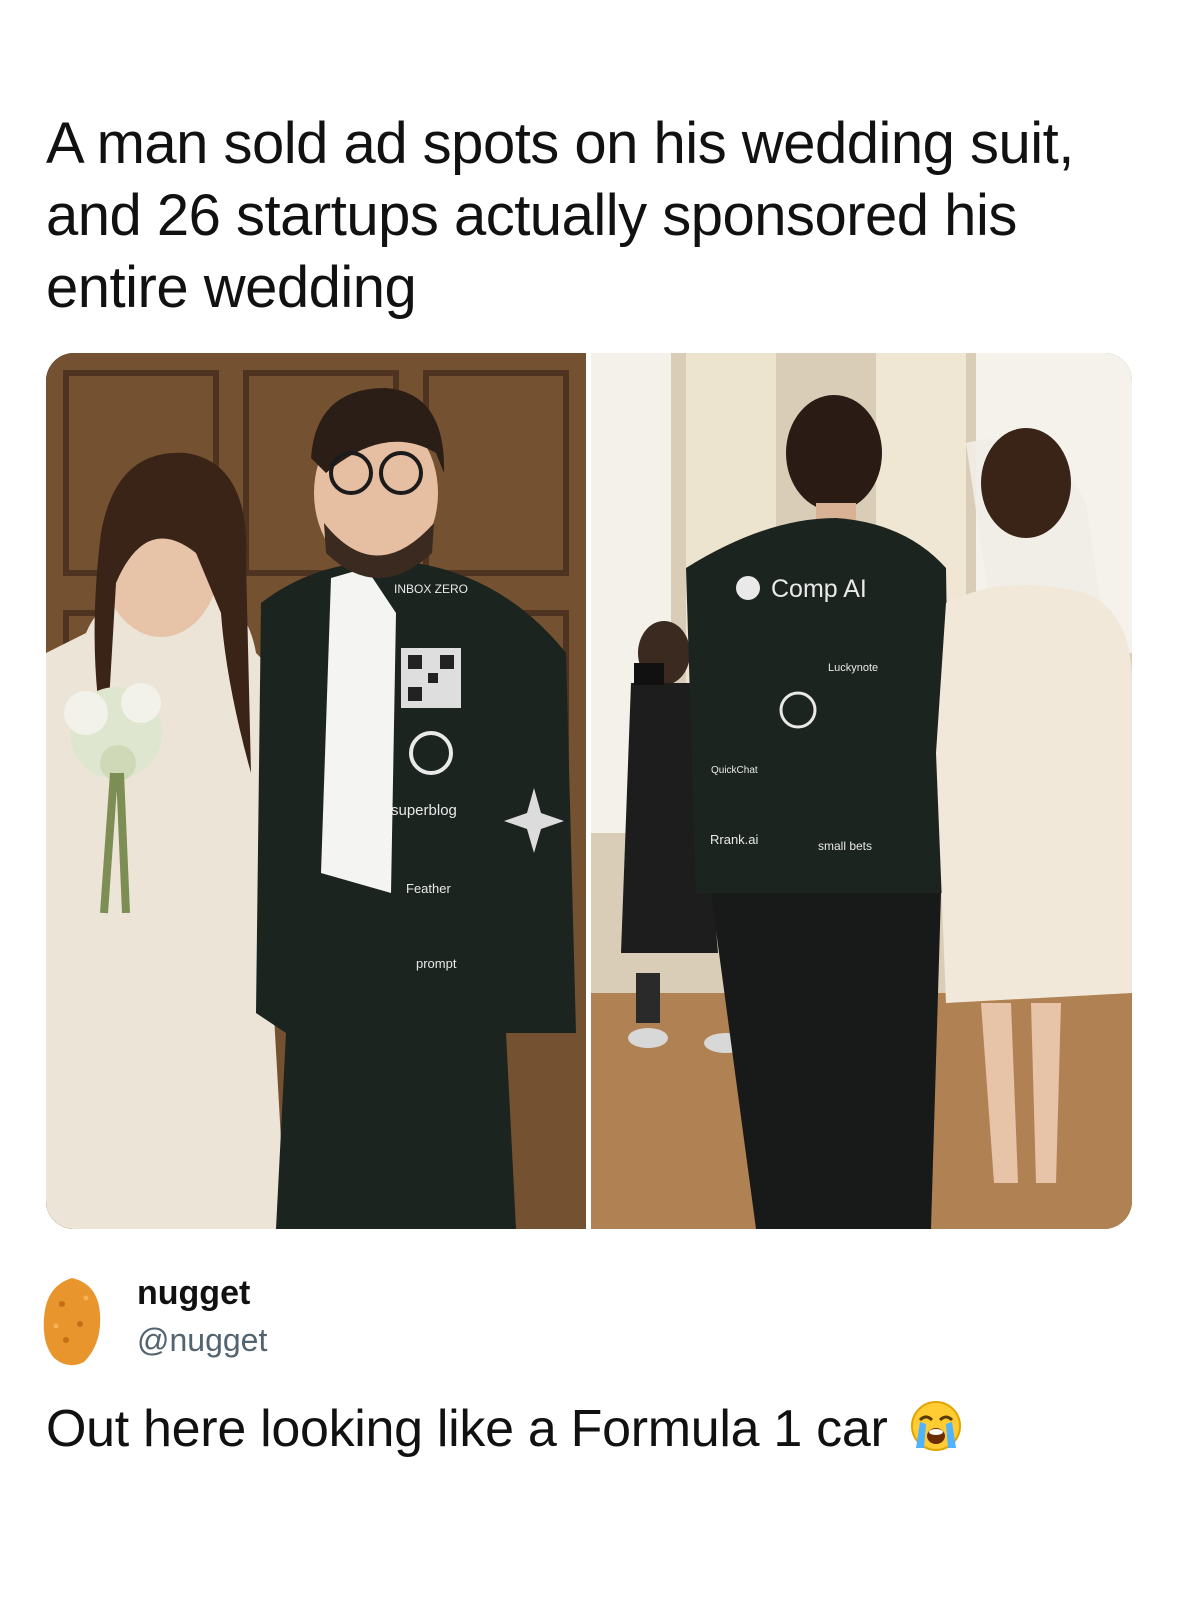 The width and height of the screenshot is (1200, 1600). Describe the element at coordinates (935, 1426) in the screenshot. I see `loudly-crying-face-icon` at that location.